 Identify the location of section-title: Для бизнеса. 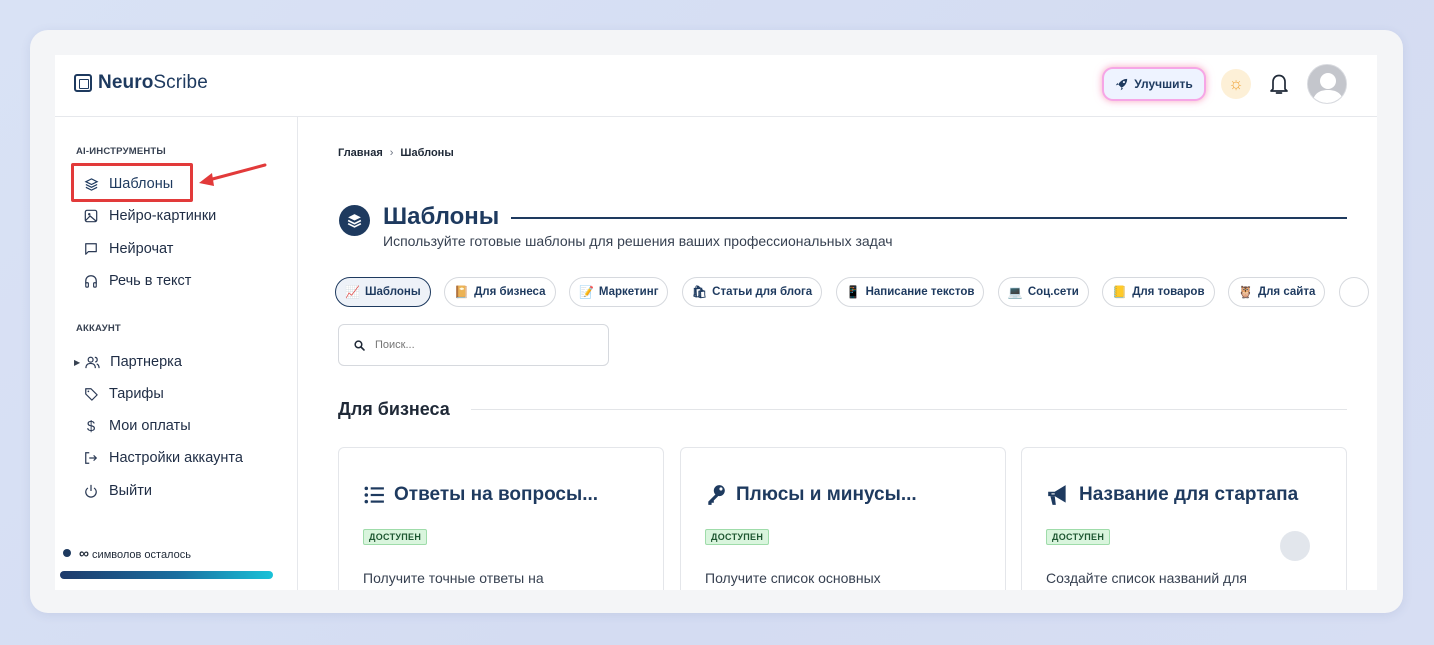
(394, 409).